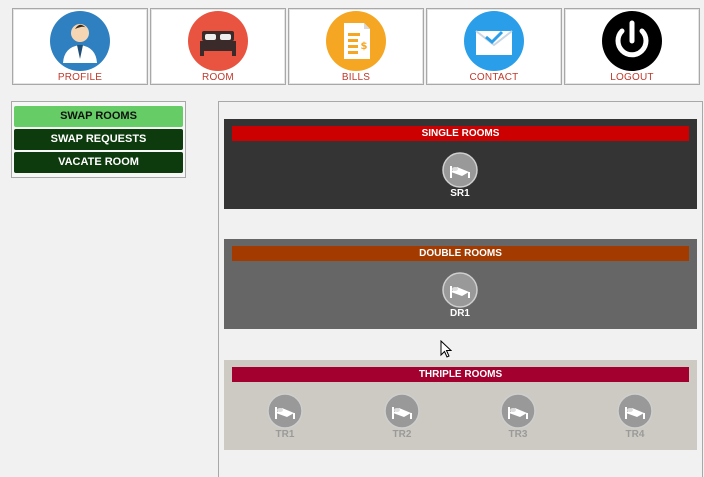 The width and height of the screenshot is (704, 477). I want to click on room-tr3: TR3, so click(518, 417).